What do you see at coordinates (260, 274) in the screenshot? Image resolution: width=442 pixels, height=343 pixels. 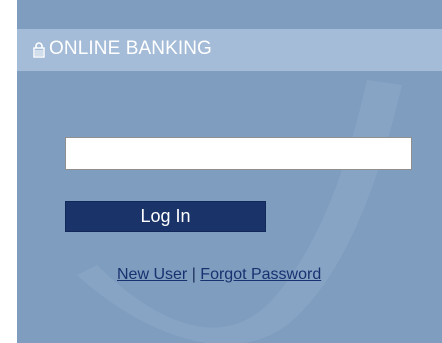 I see `forgot-password-link: Forgot Password` at bounding box center [260, 274].